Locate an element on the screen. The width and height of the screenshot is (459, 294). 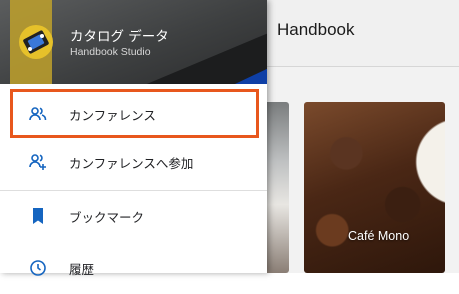
card-title: Café Mono is located at coordinates (379, 236).